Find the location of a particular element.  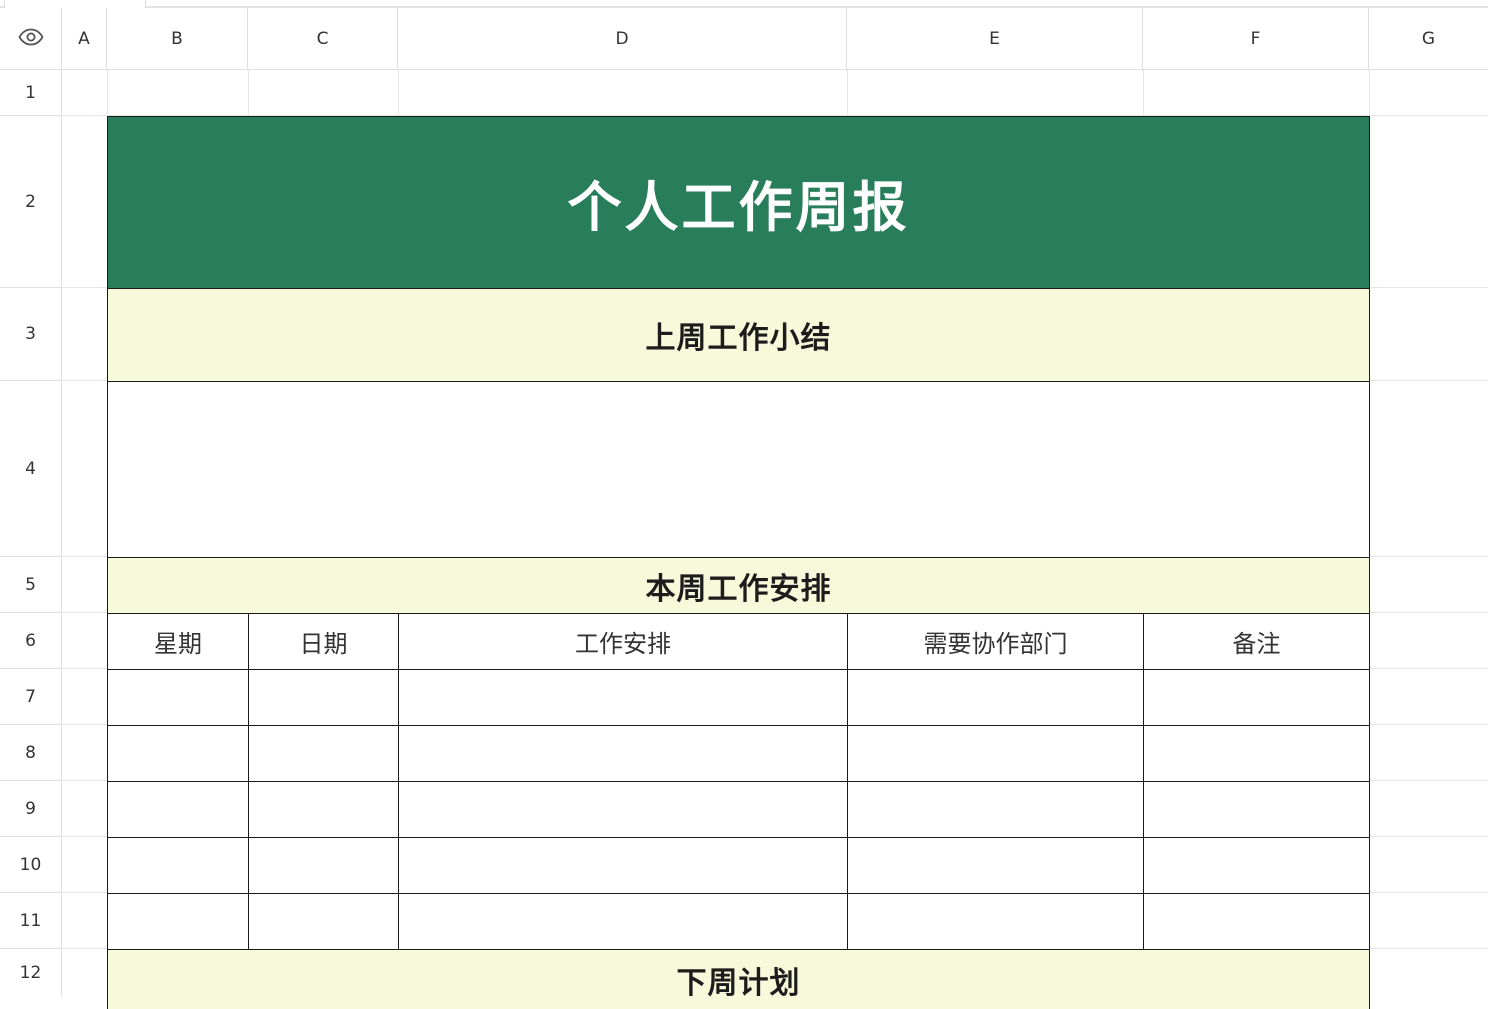

row-header-9: 9 is located at coordinates (31, 809).